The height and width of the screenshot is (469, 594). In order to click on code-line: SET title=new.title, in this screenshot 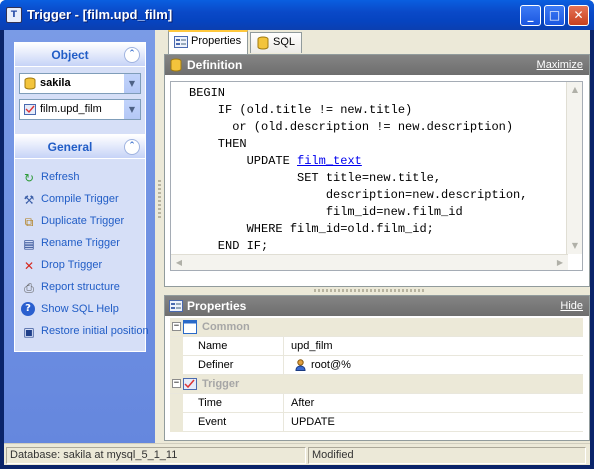, I will do `click(358, 178)`.